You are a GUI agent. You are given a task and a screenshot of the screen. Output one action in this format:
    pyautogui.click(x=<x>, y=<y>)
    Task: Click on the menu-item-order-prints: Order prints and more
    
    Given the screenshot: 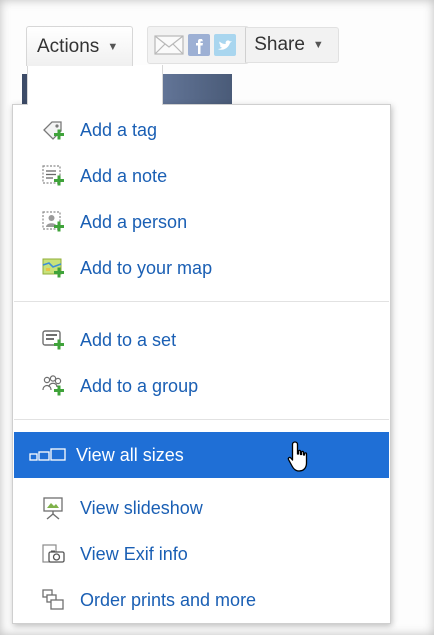 What is the action you would take?
    pyautogui.click(x=201, y=600)
    